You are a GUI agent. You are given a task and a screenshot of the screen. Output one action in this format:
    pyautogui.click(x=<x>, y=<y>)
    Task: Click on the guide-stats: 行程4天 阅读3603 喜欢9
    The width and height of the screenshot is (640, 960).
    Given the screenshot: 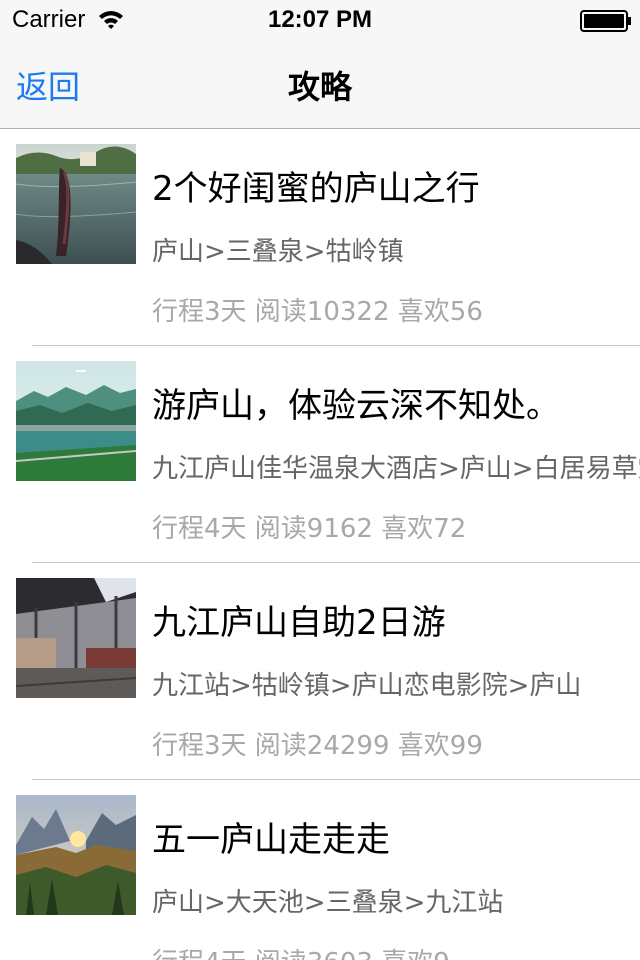 What is the action you would take?
    pyautogui.click(x=396, y=951)
    